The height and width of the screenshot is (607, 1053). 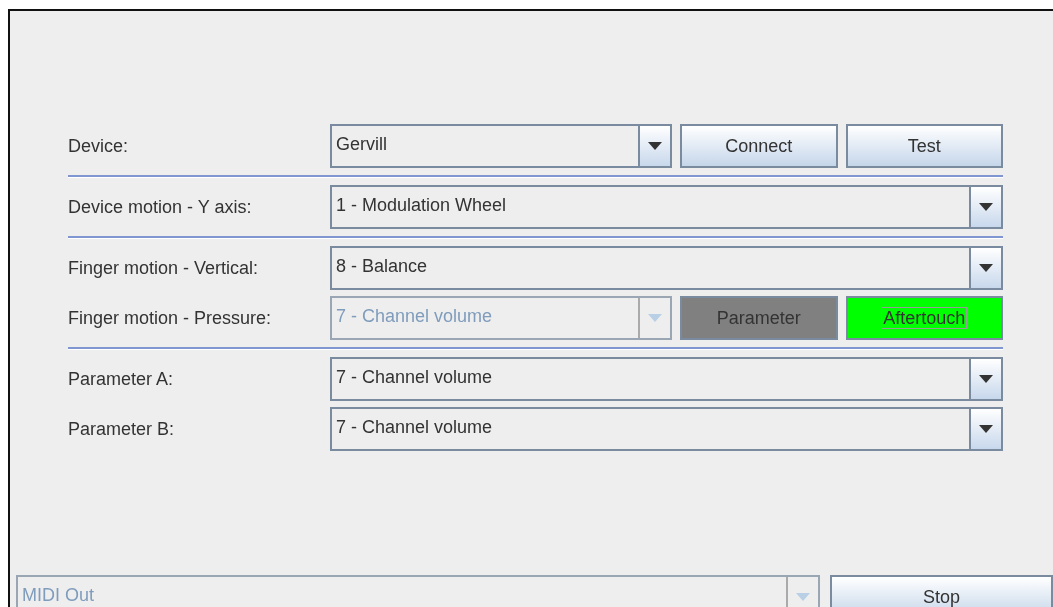 What do you see at coordinates (501, 146) in the screenshot?
I see `dropdown: Gervill` at bounding box center [501, 146].